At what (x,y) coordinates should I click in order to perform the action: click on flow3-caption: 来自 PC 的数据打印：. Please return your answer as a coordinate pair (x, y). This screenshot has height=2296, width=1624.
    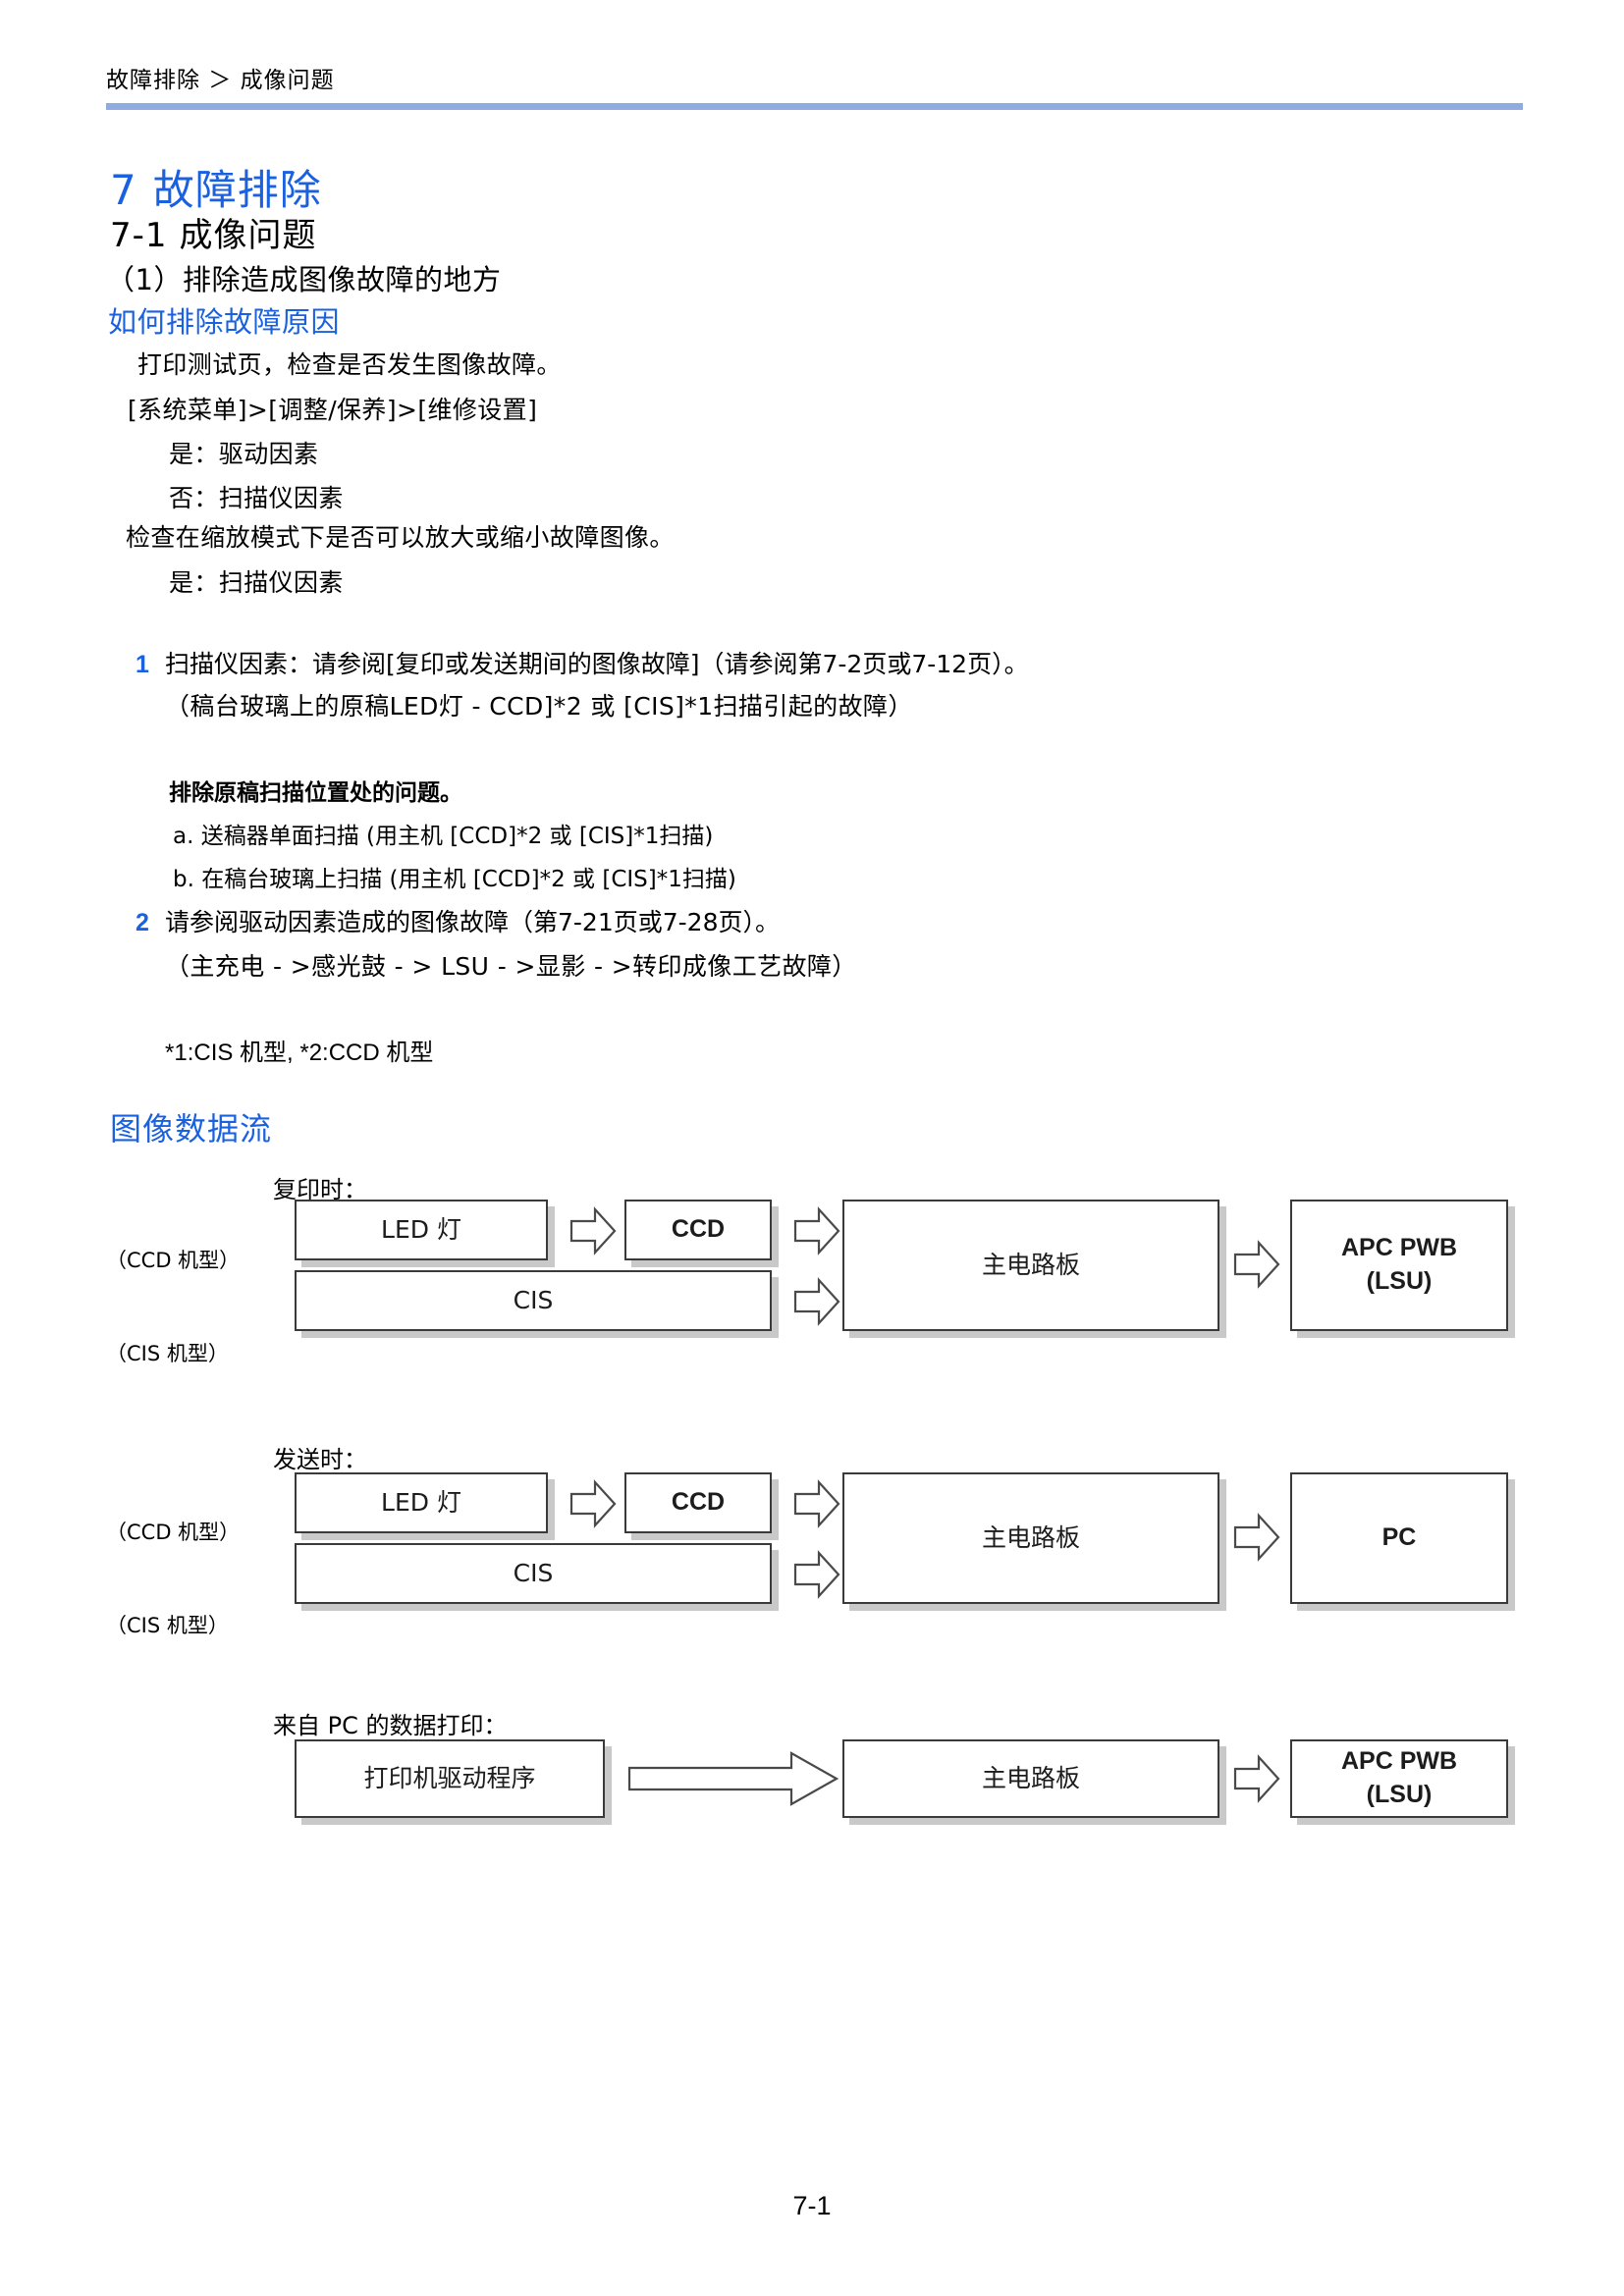
    Looking at the image, I should click on (390, 1725).